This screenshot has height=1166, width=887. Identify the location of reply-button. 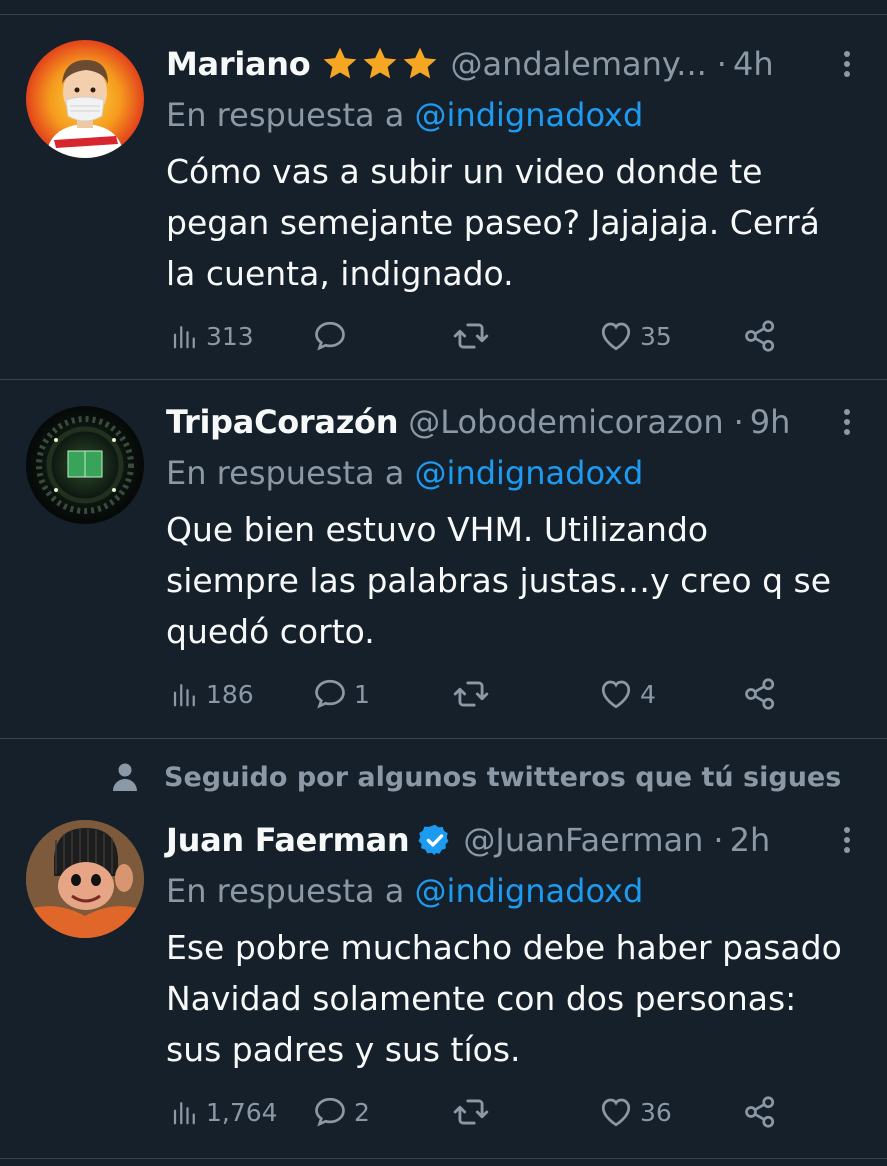
(333, 336).